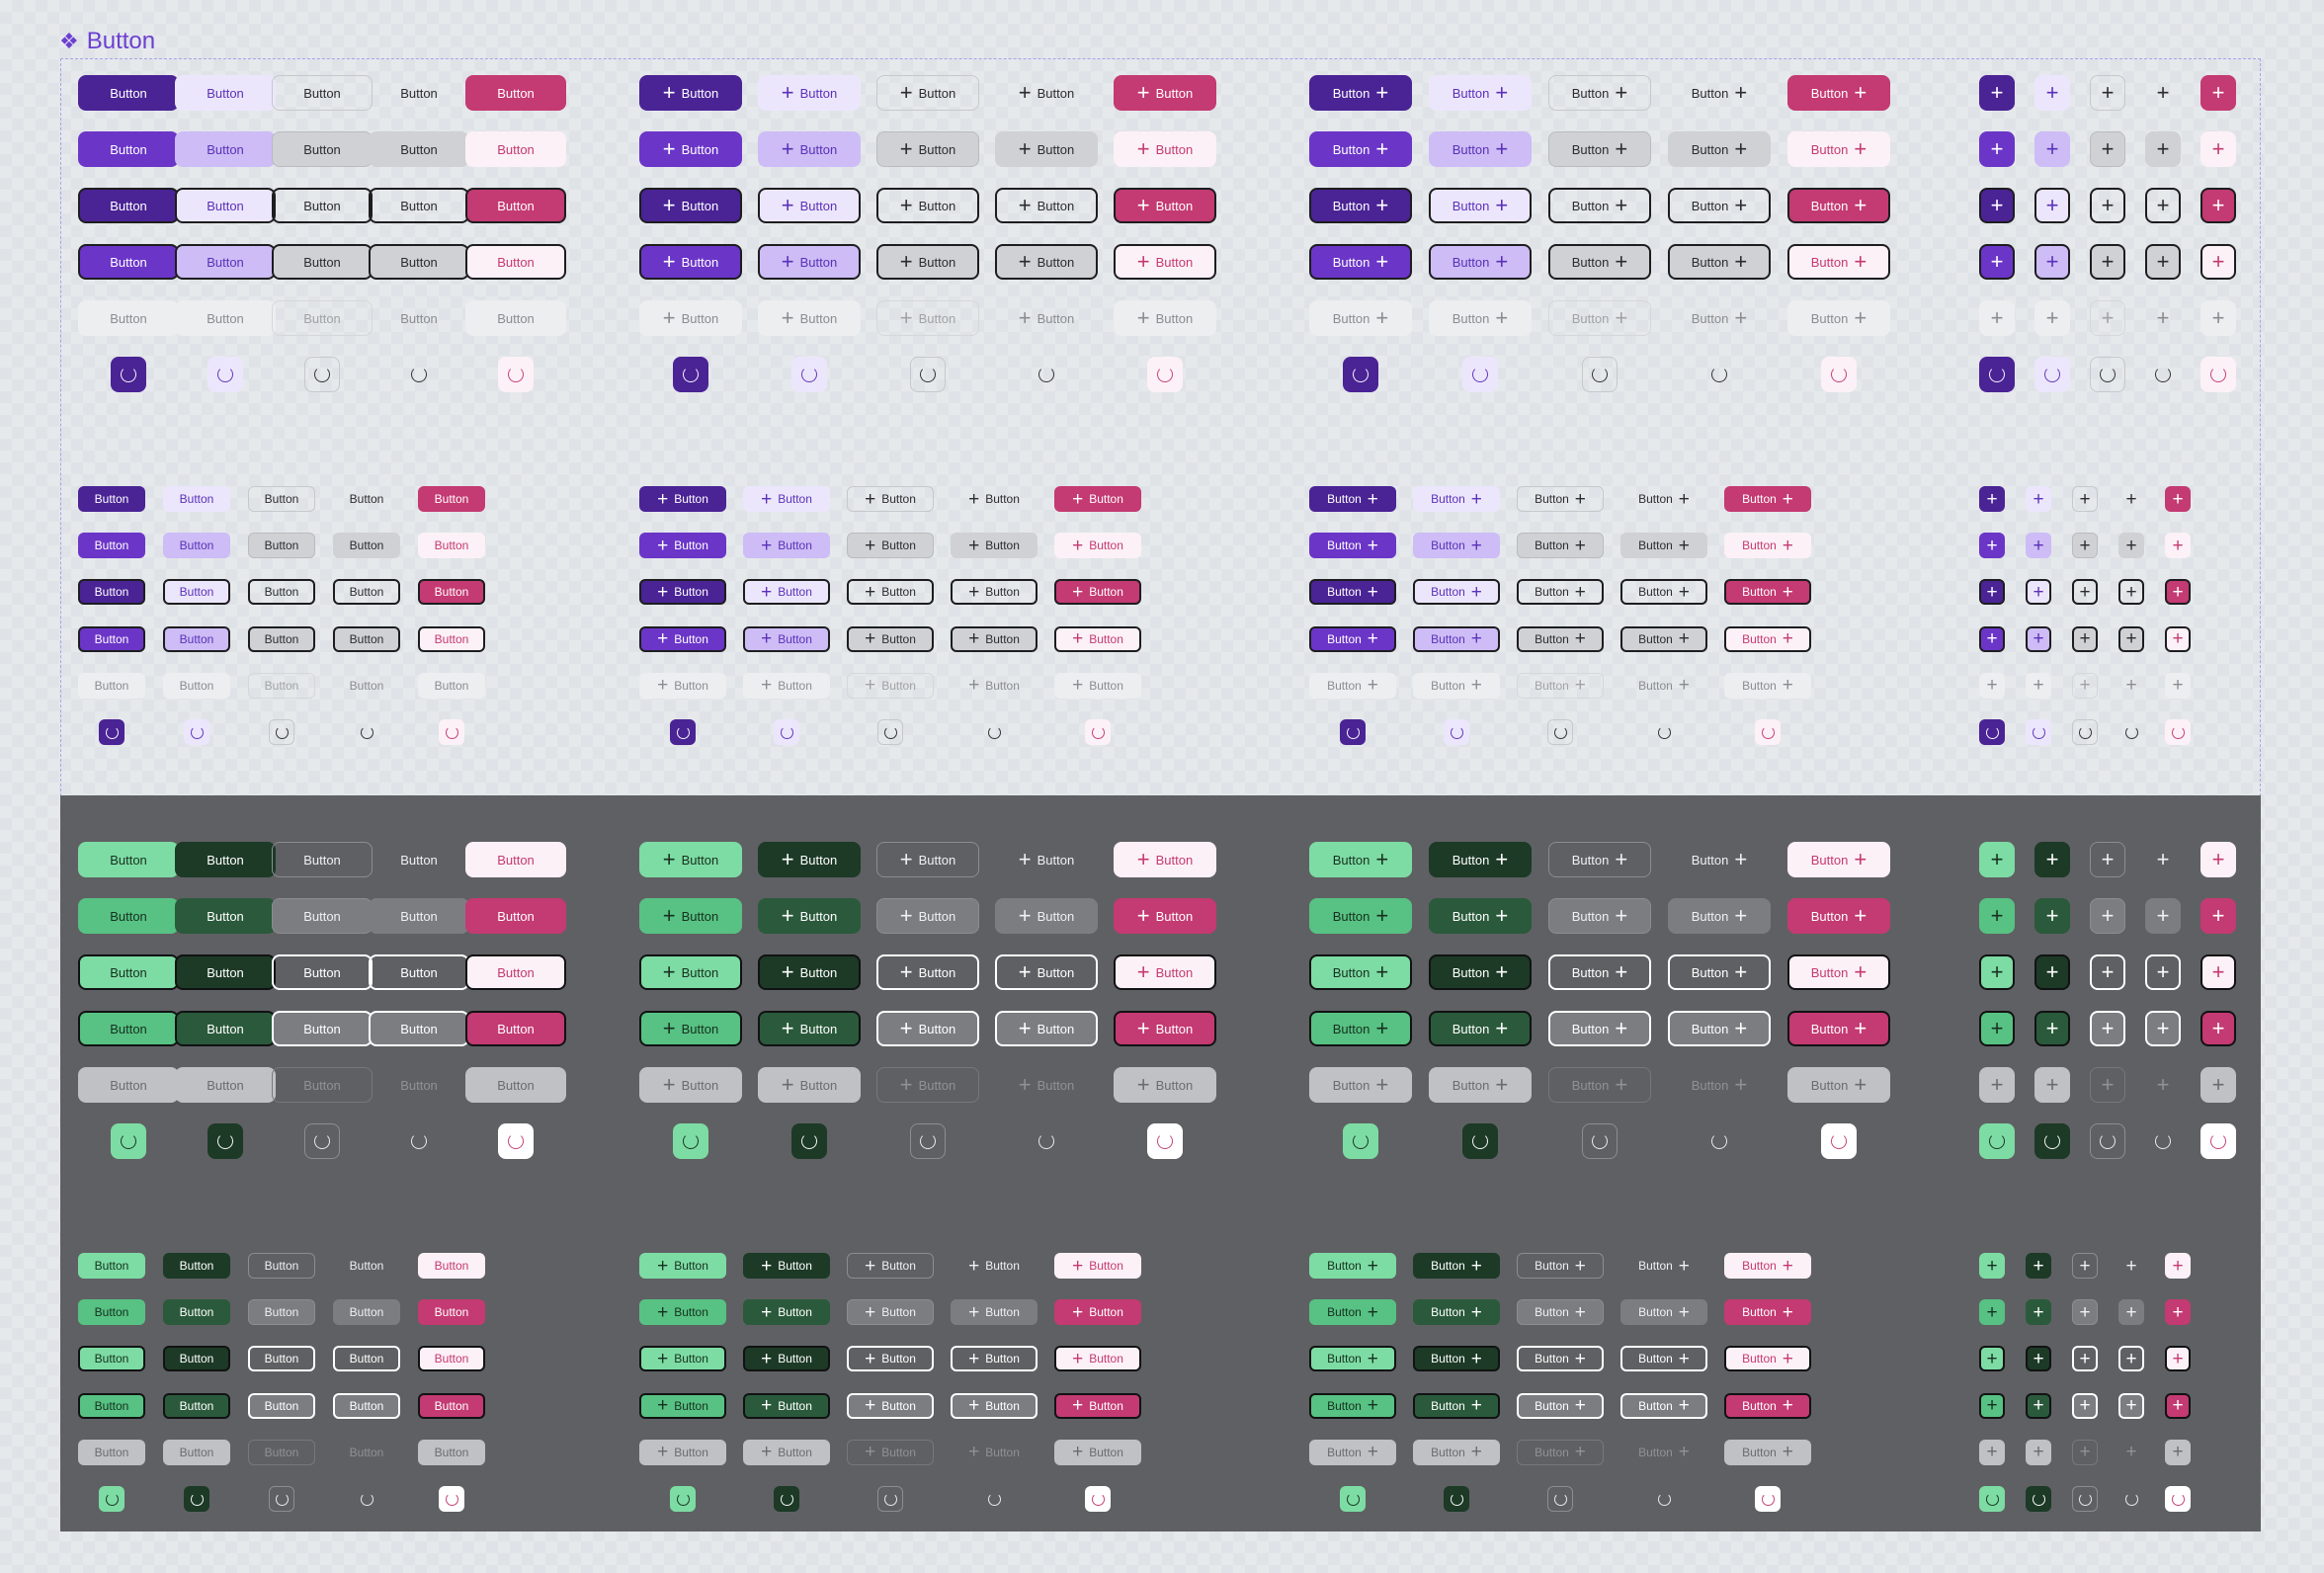  I want to click on dark-md-icon-right-danger-loading-button, so click(1839, 1141).